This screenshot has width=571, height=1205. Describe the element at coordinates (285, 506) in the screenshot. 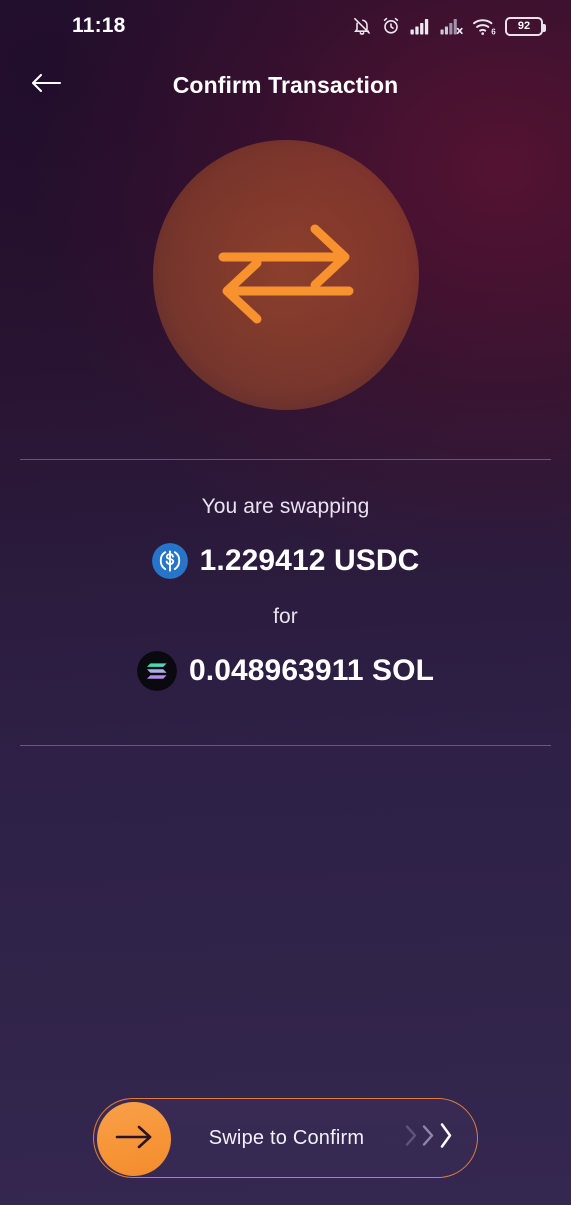

I see `swap-from-label: You are swapping` at that location.